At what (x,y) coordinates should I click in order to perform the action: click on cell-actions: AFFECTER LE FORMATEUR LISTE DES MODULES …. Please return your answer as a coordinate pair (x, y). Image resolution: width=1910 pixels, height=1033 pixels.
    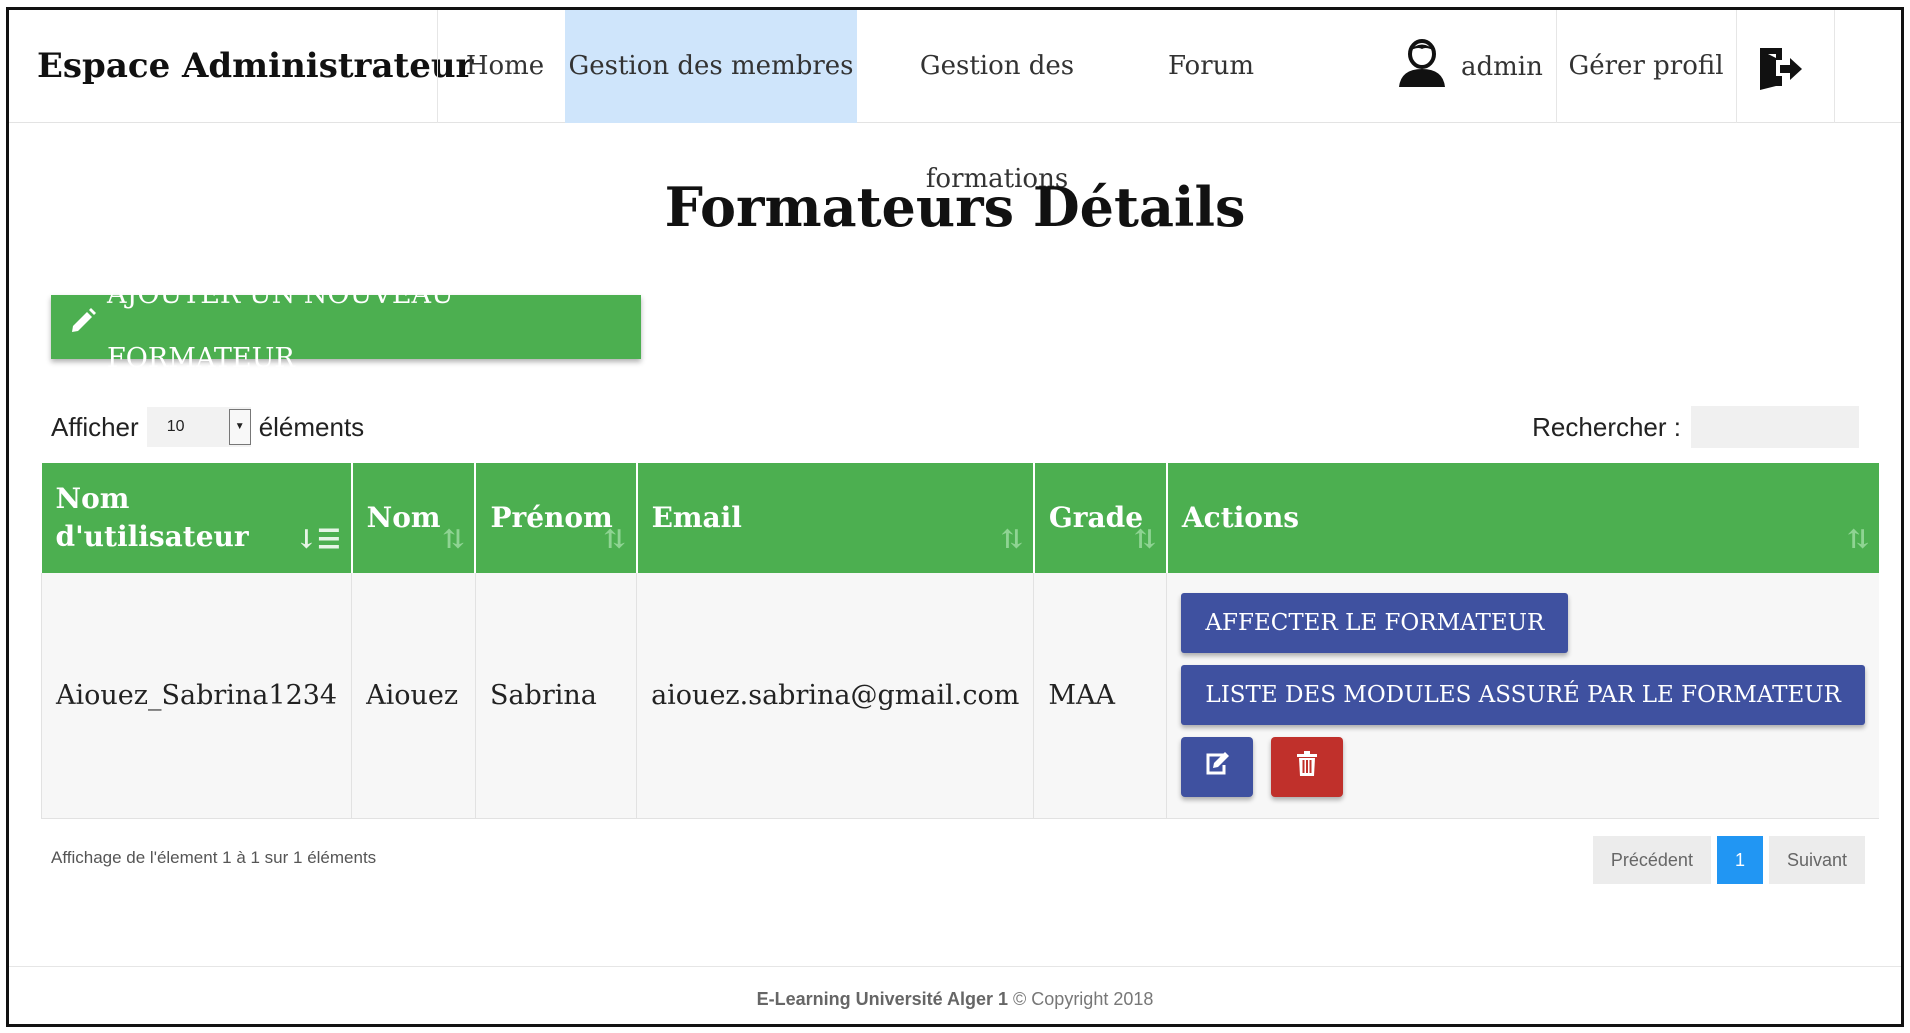
    Looking at the image, I should click on (1522, 696).